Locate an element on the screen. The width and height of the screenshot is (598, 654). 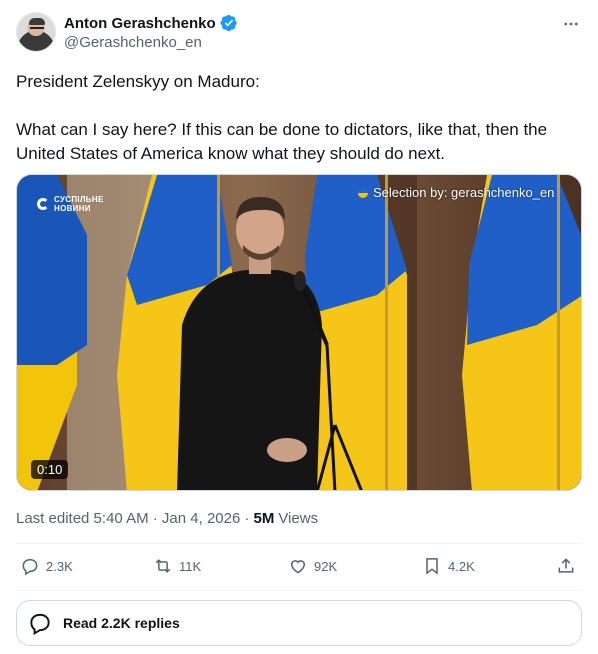
heart-icon is located at coordinates (298, 567).